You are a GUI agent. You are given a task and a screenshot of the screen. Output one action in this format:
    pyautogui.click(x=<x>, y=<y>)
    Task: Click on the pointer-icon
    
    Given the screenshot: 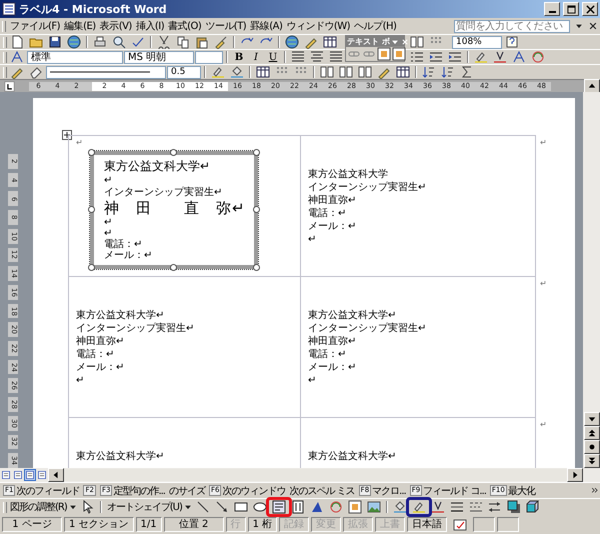 What is the action you would take?
    pyautogui.click(x=87, y=507)
    